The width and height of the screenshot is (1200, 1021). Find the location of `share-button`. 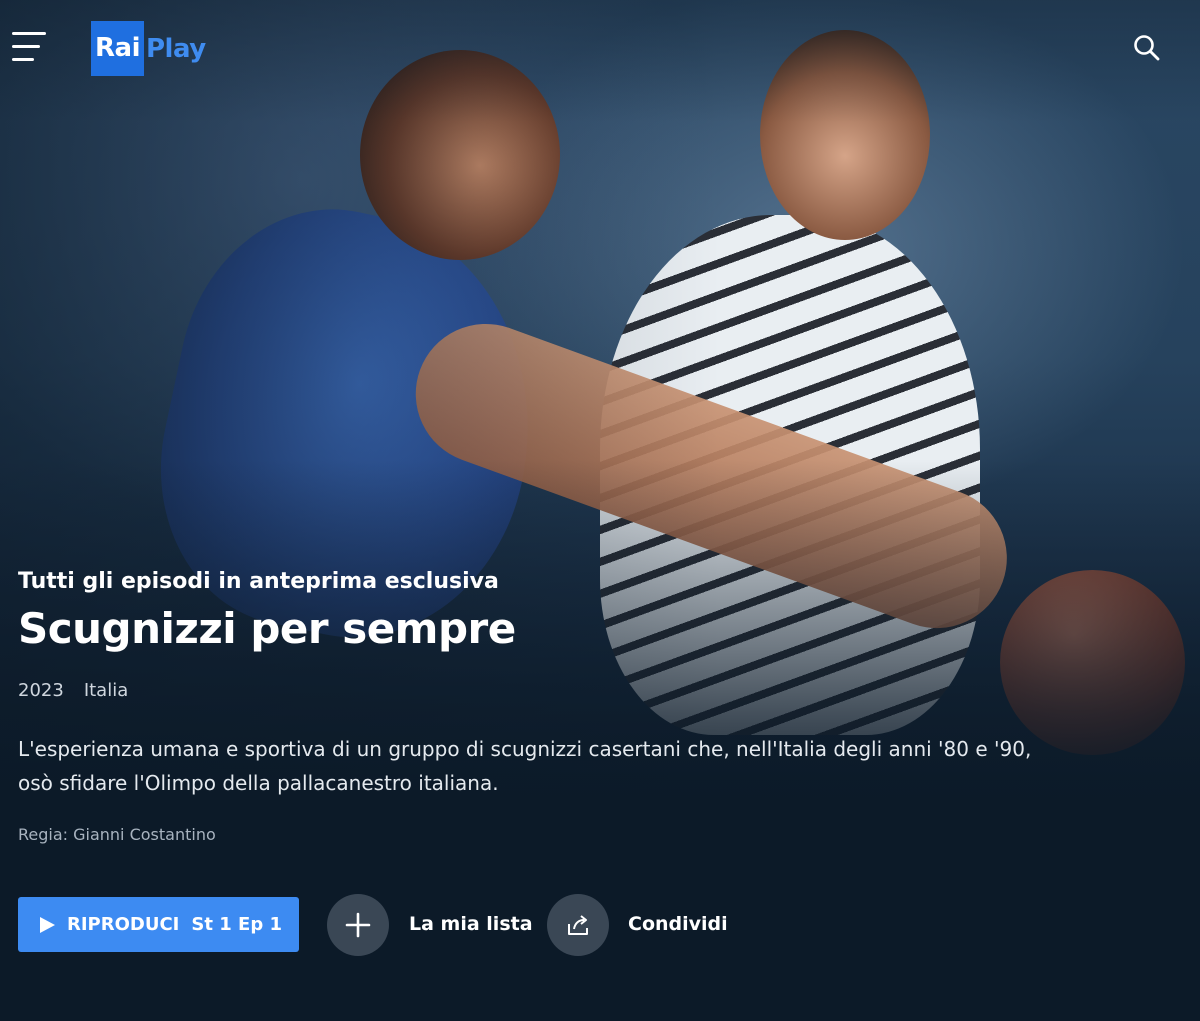

share-button is located at coordinates (578, 925).